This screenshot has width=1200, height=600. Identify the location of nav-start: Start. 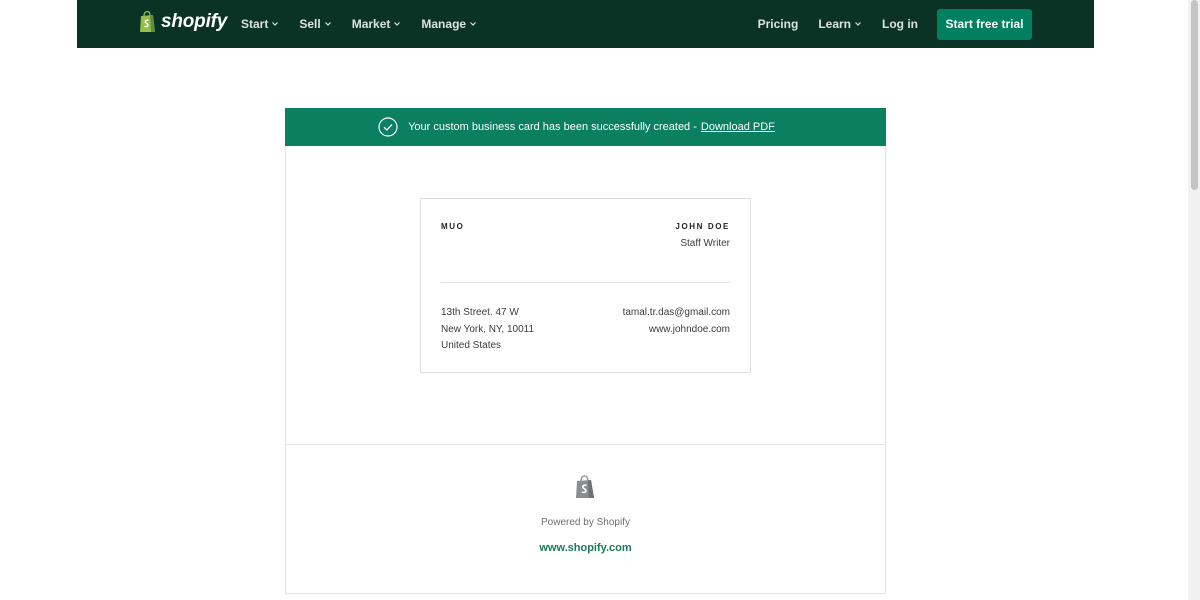
(260, 24).